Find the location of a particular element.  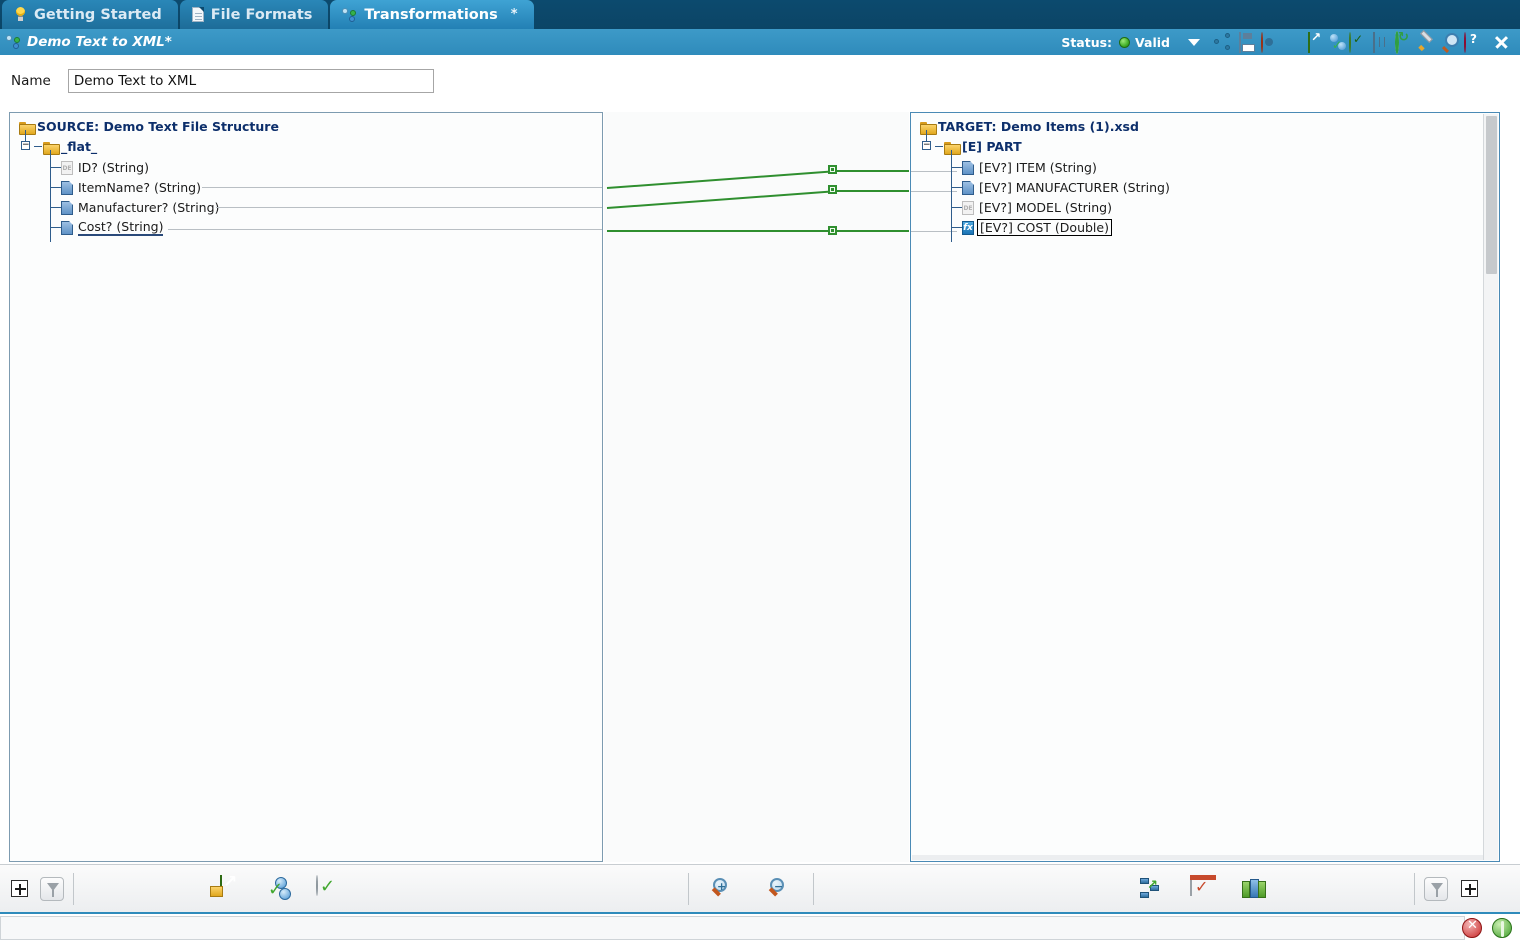

target-field-row: DE [EV?] MODEL (String) is located at coordinates (1037, 207).